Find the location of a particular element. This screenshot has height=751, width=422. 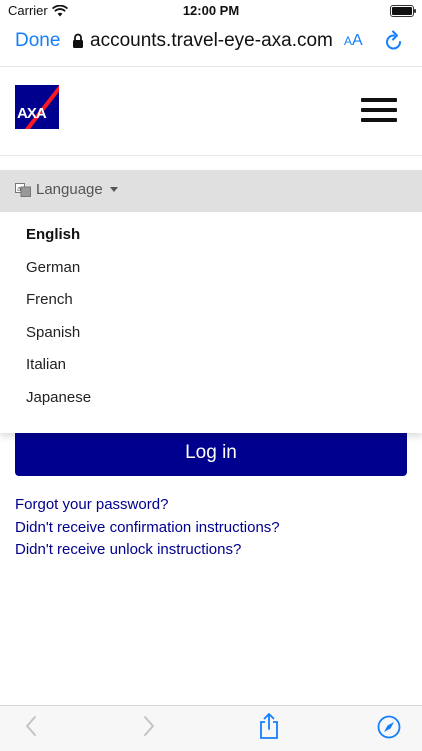

login-button: Log in is located at coordinates (211, 451).